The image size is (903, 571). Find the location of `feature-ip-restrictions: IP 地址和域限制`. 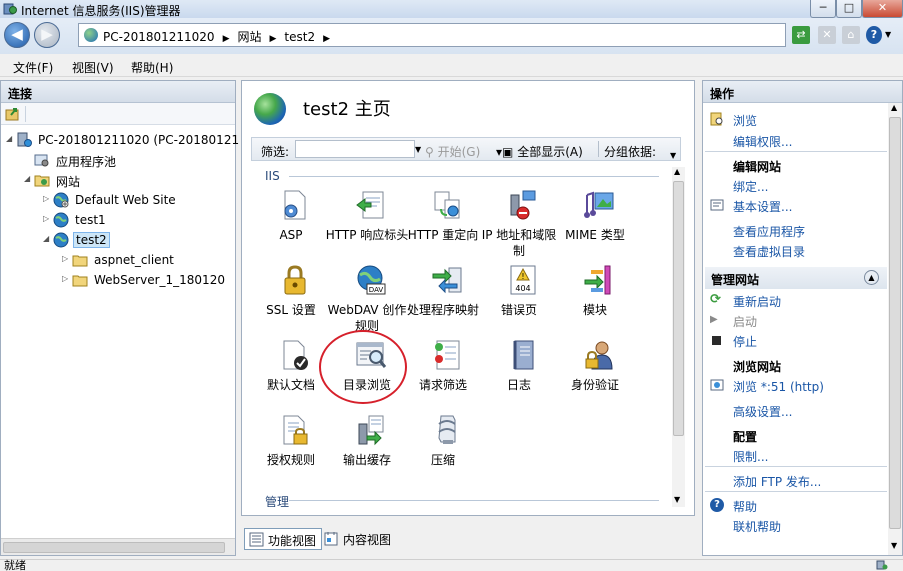

feature-ip-restrictions: IP 地址和域限制 is located at coordinates (519, 226).